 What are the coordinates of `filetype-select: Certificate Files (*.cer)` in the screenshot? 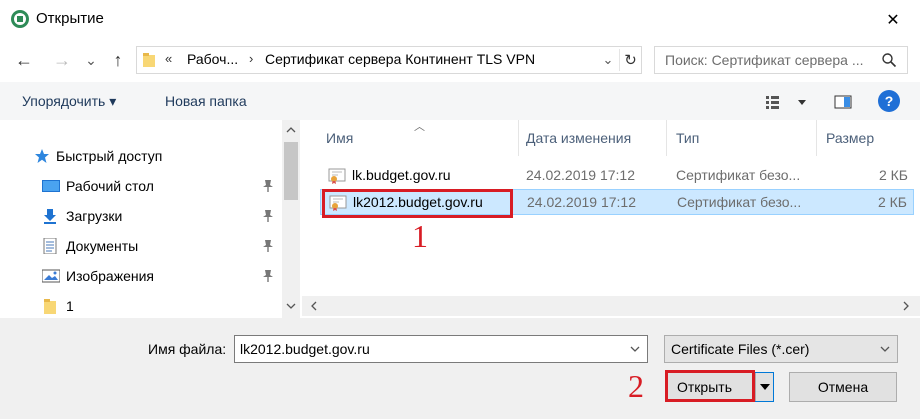 It's located at (781, 349).